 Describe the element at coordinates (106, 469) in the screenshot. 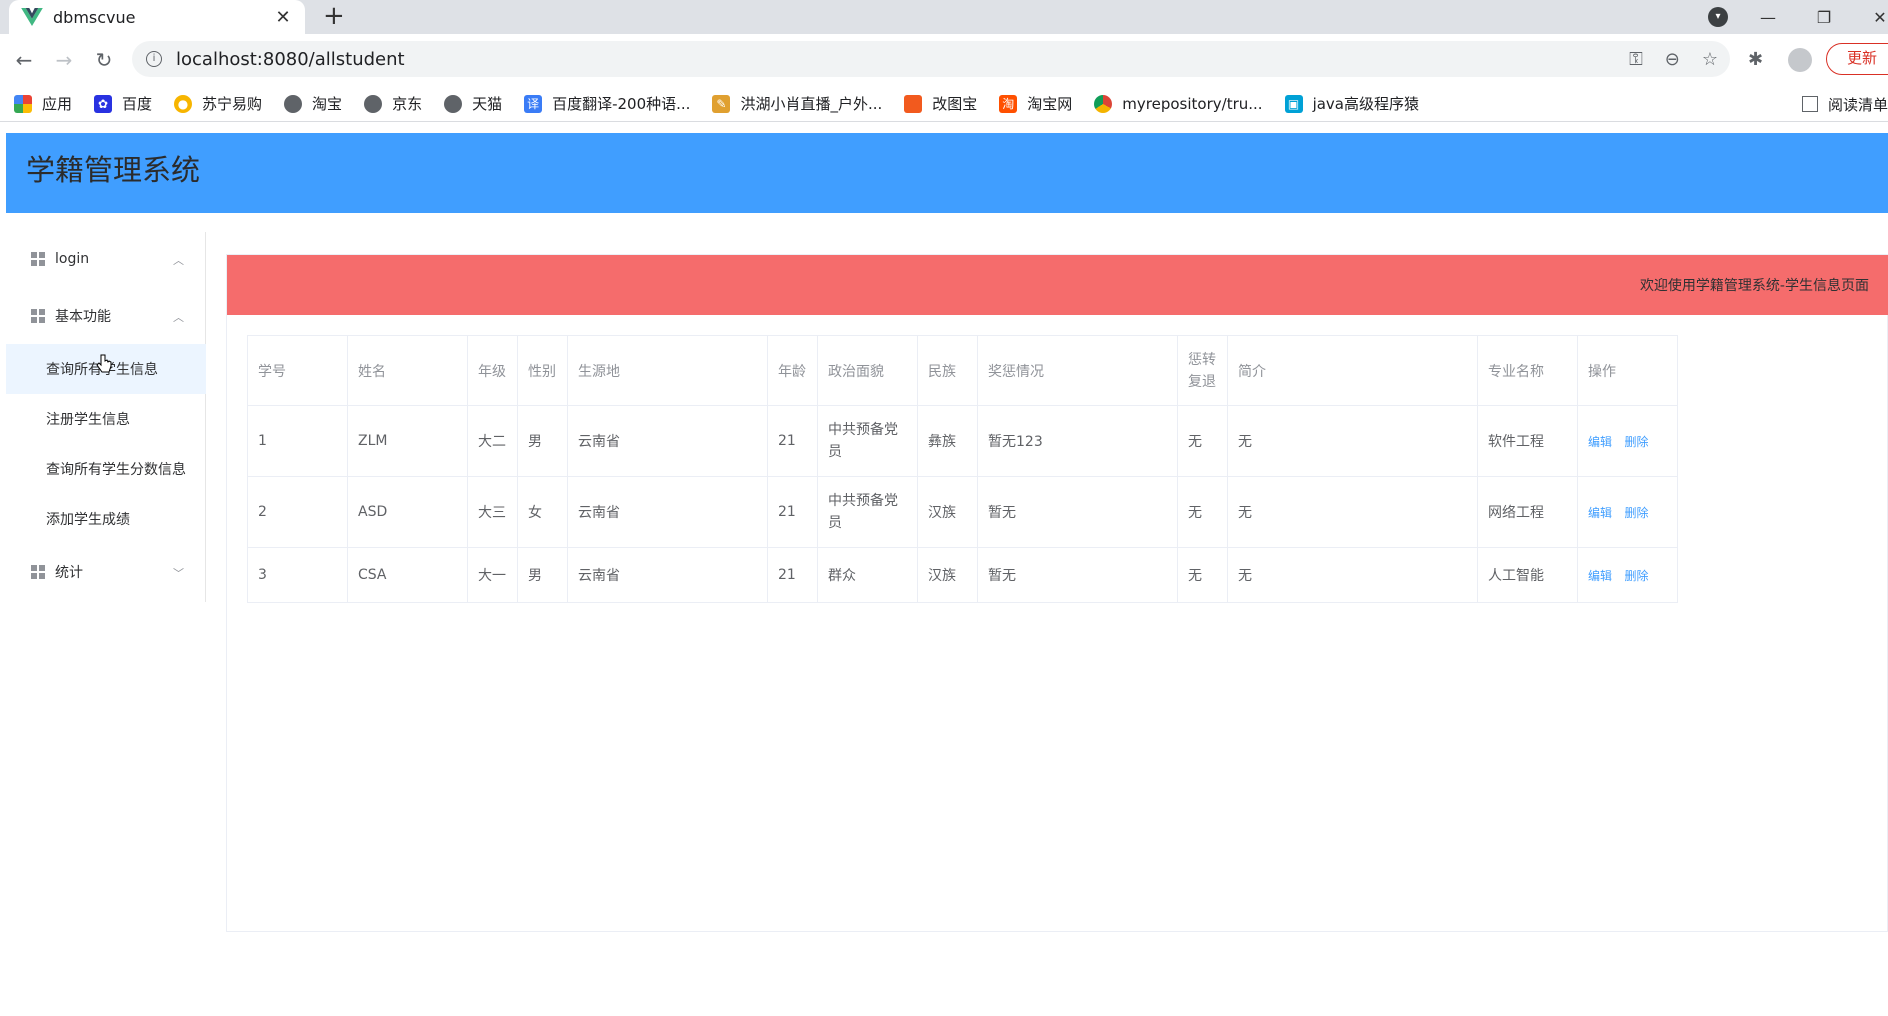

I see `menu-item-all-scores: 查询所有学生分数信息` at that location.